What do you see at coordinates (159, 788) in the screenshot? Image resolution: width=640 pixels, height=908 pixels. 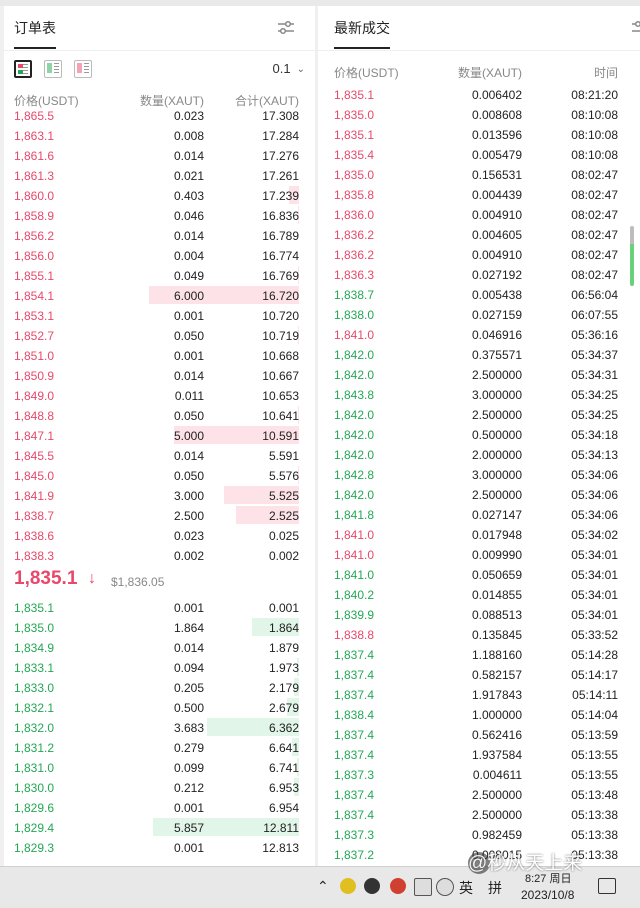 I see `bid-row: 1,830.0 0.212 6.953` at bounding box center [159, 788].